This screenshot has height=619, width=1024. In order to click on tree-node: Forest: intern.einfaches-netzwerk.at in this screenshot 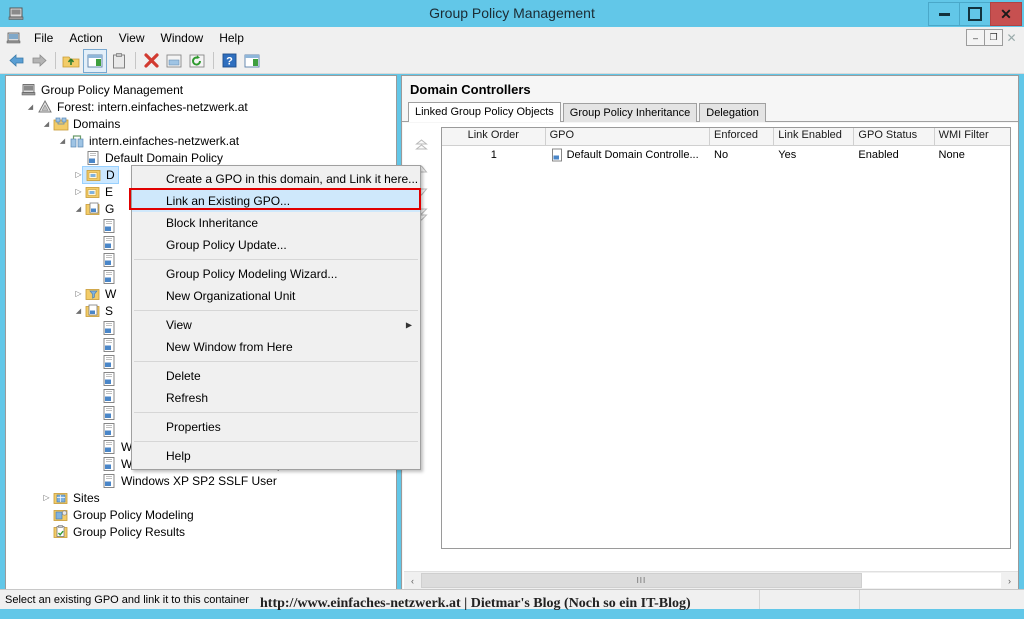, I will do `click(201, 106)`.